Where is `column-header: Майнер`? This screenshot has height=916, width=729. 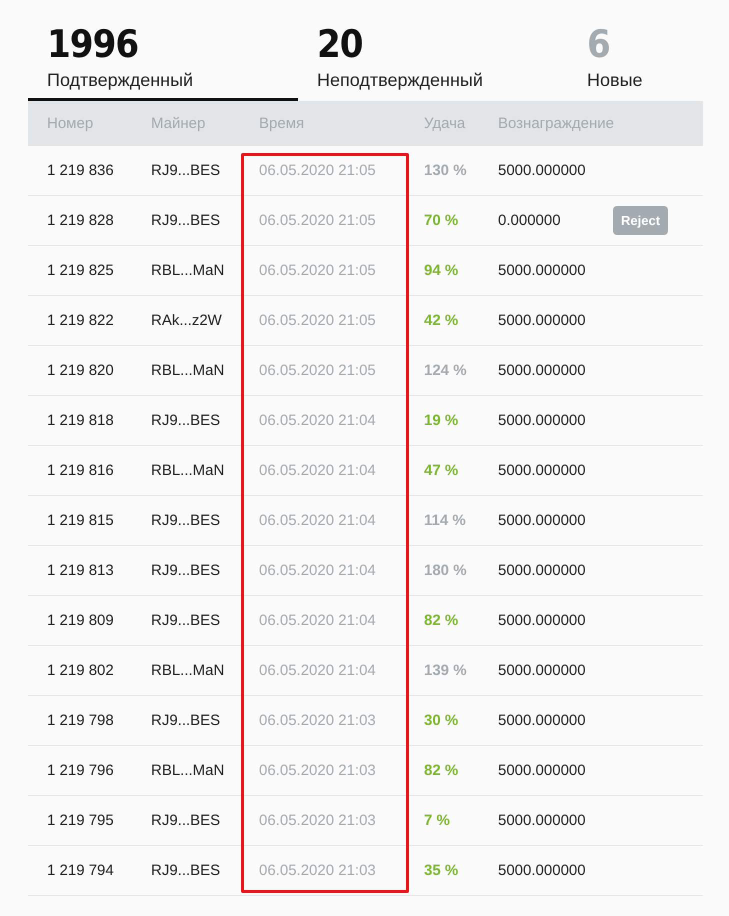
column-header: Майнер is located at coordinates (178, 123).